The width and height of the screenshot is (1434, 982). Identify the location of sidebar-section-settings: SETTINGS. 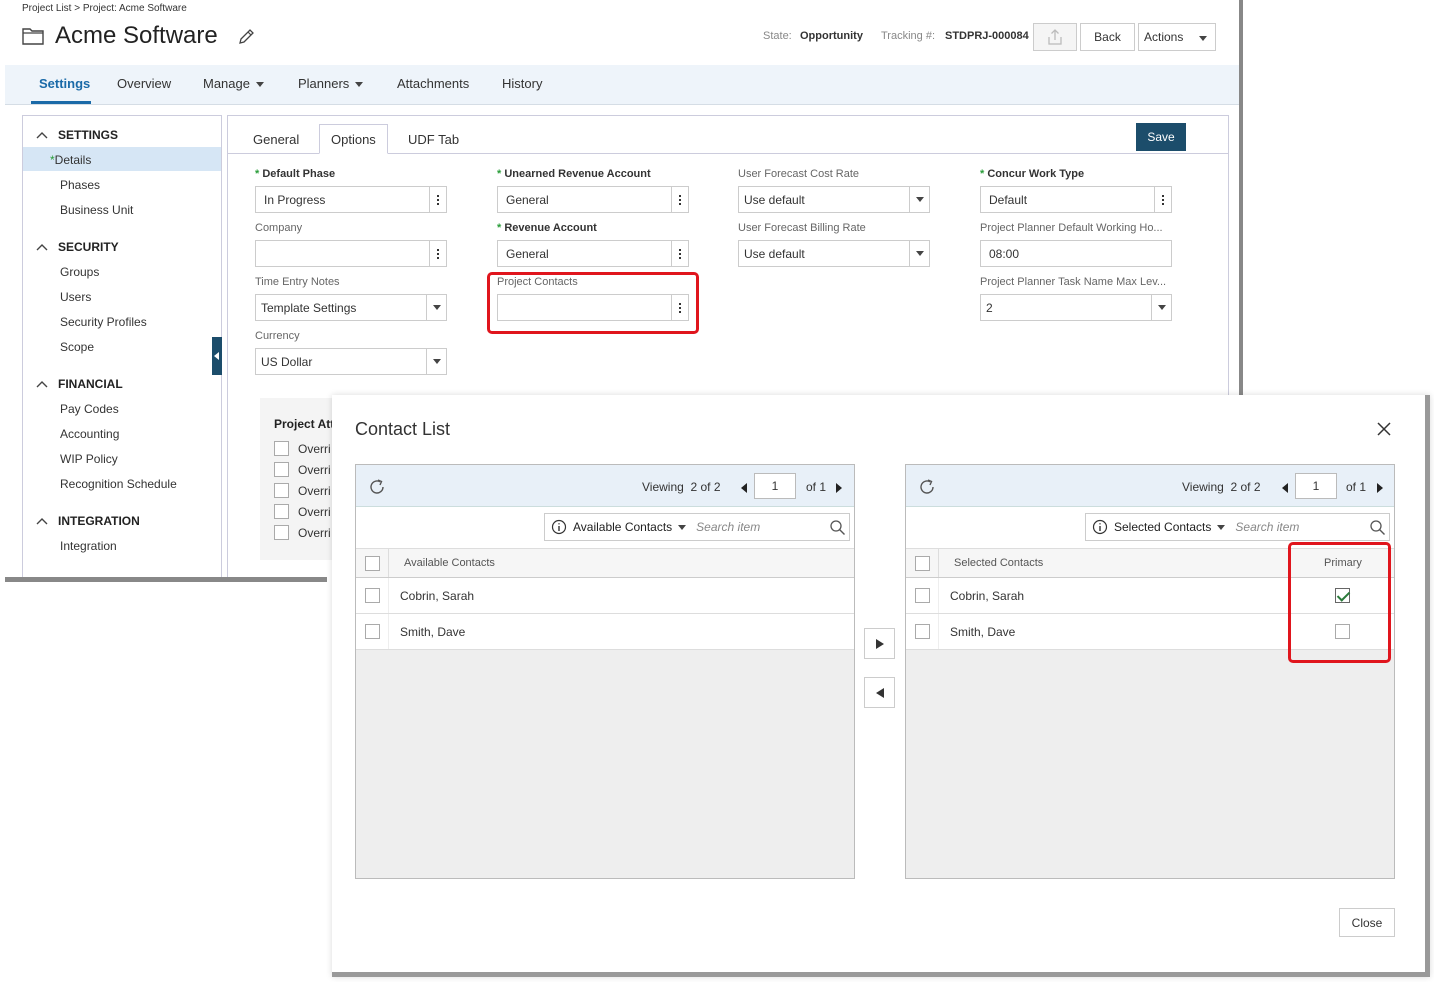
(77, 135).